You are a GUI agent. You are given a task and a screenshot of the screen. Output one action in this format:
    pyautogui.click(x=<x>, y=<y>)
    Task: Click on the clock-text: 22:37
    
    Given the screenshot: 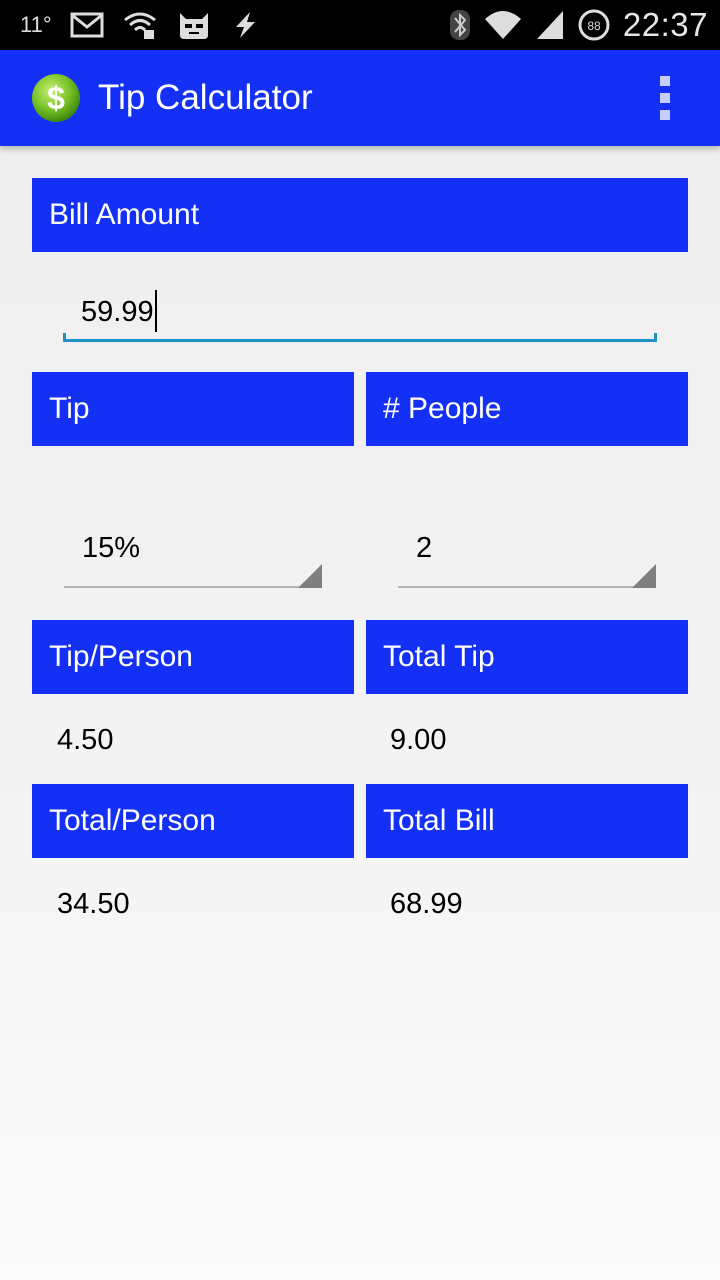 What is the action you would take?
    pyautogui.click(x=665, y=24)
    